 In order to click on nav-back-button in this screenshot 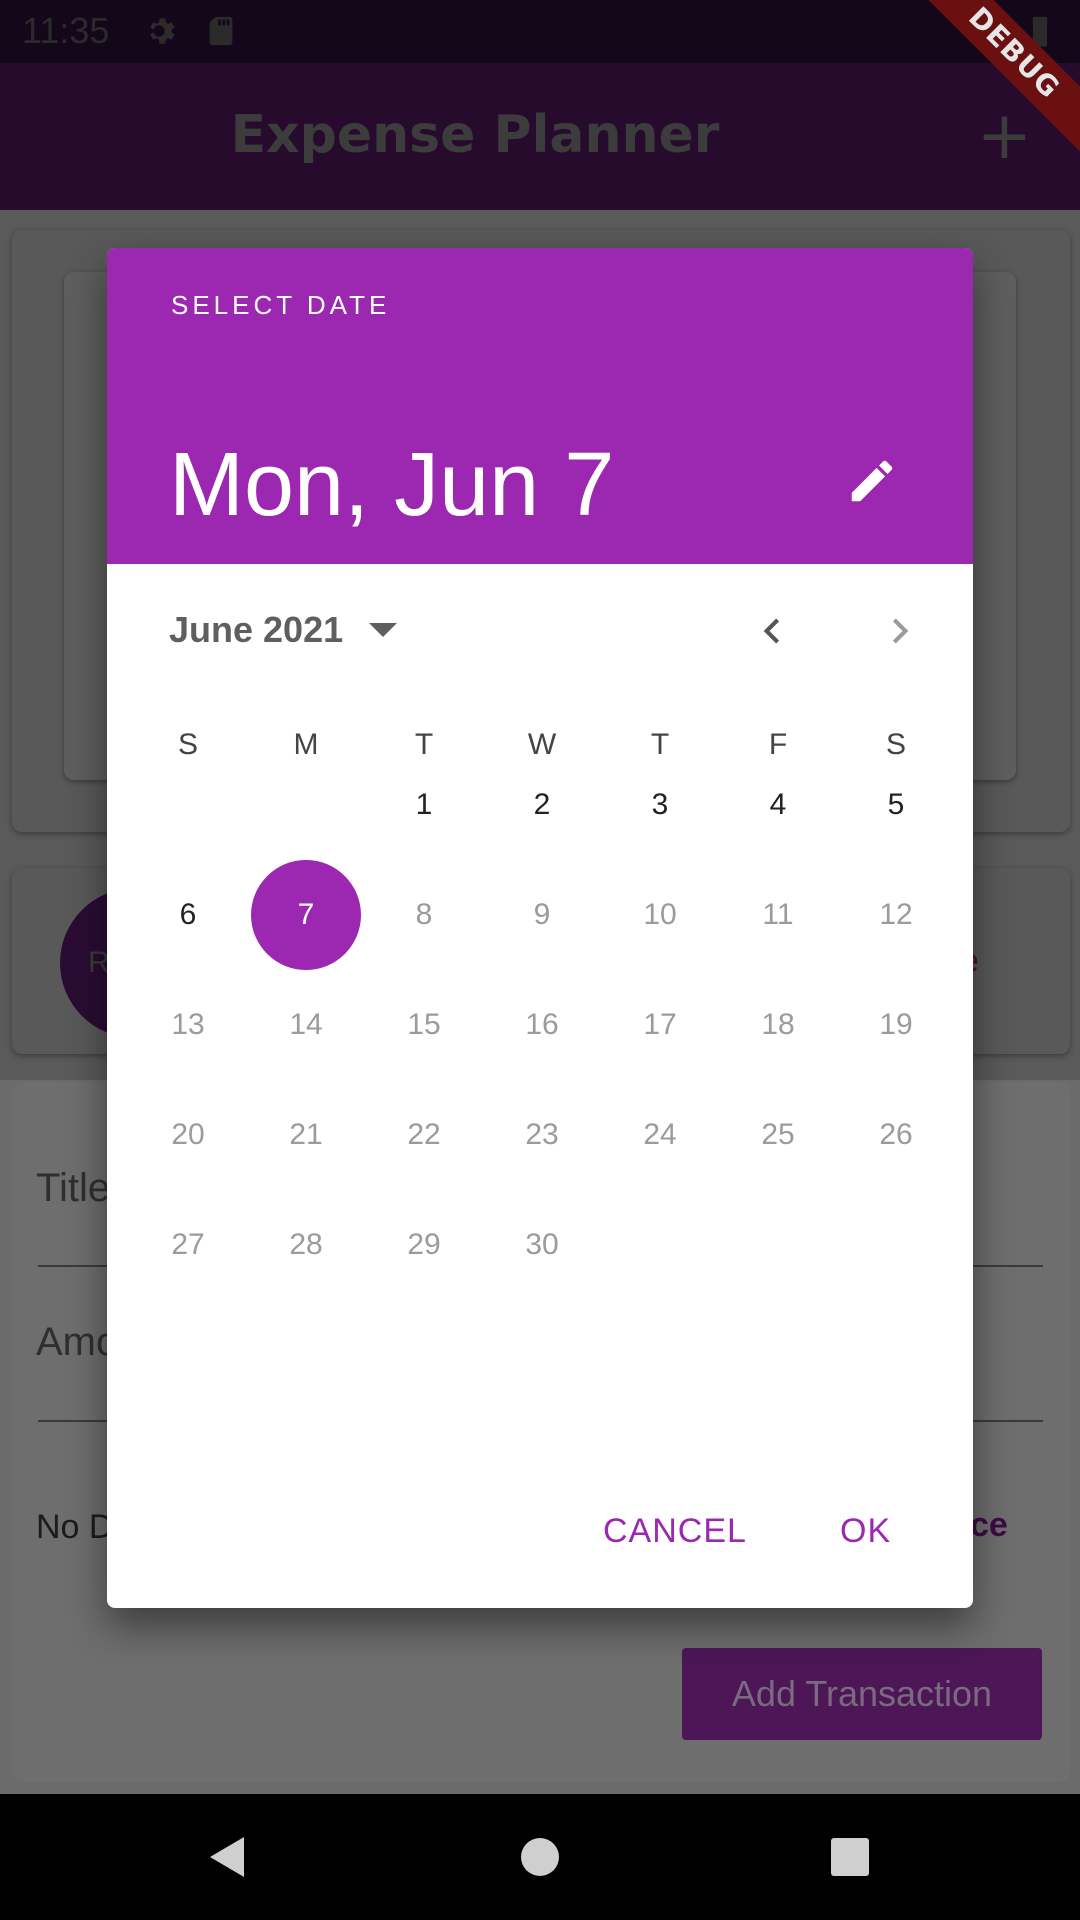, I will do `click(226, 1857)`.